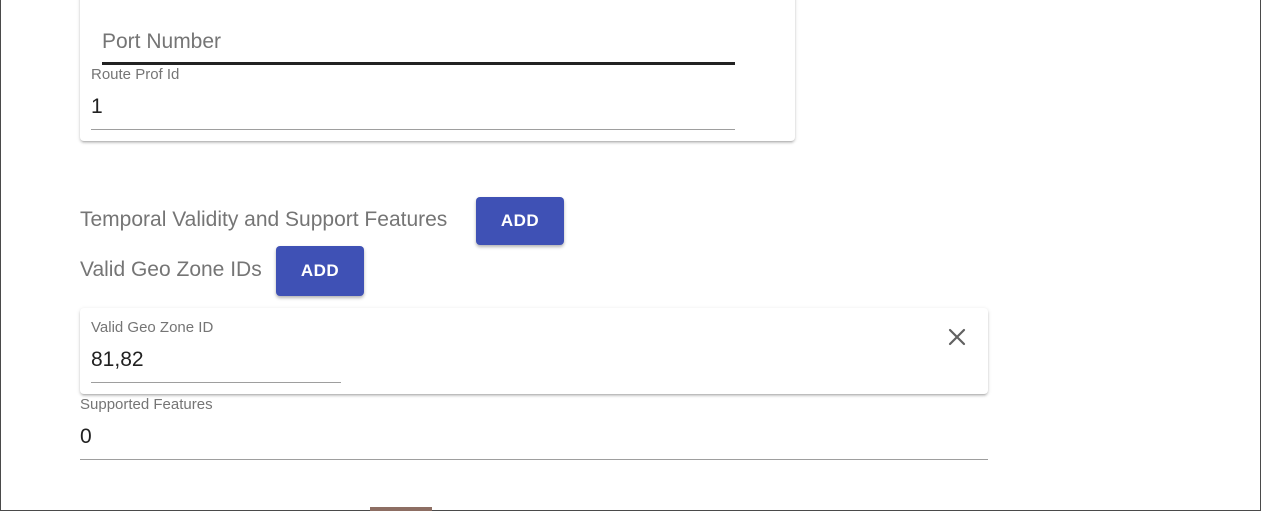  I want to click on close-icon, so click(957, 337).